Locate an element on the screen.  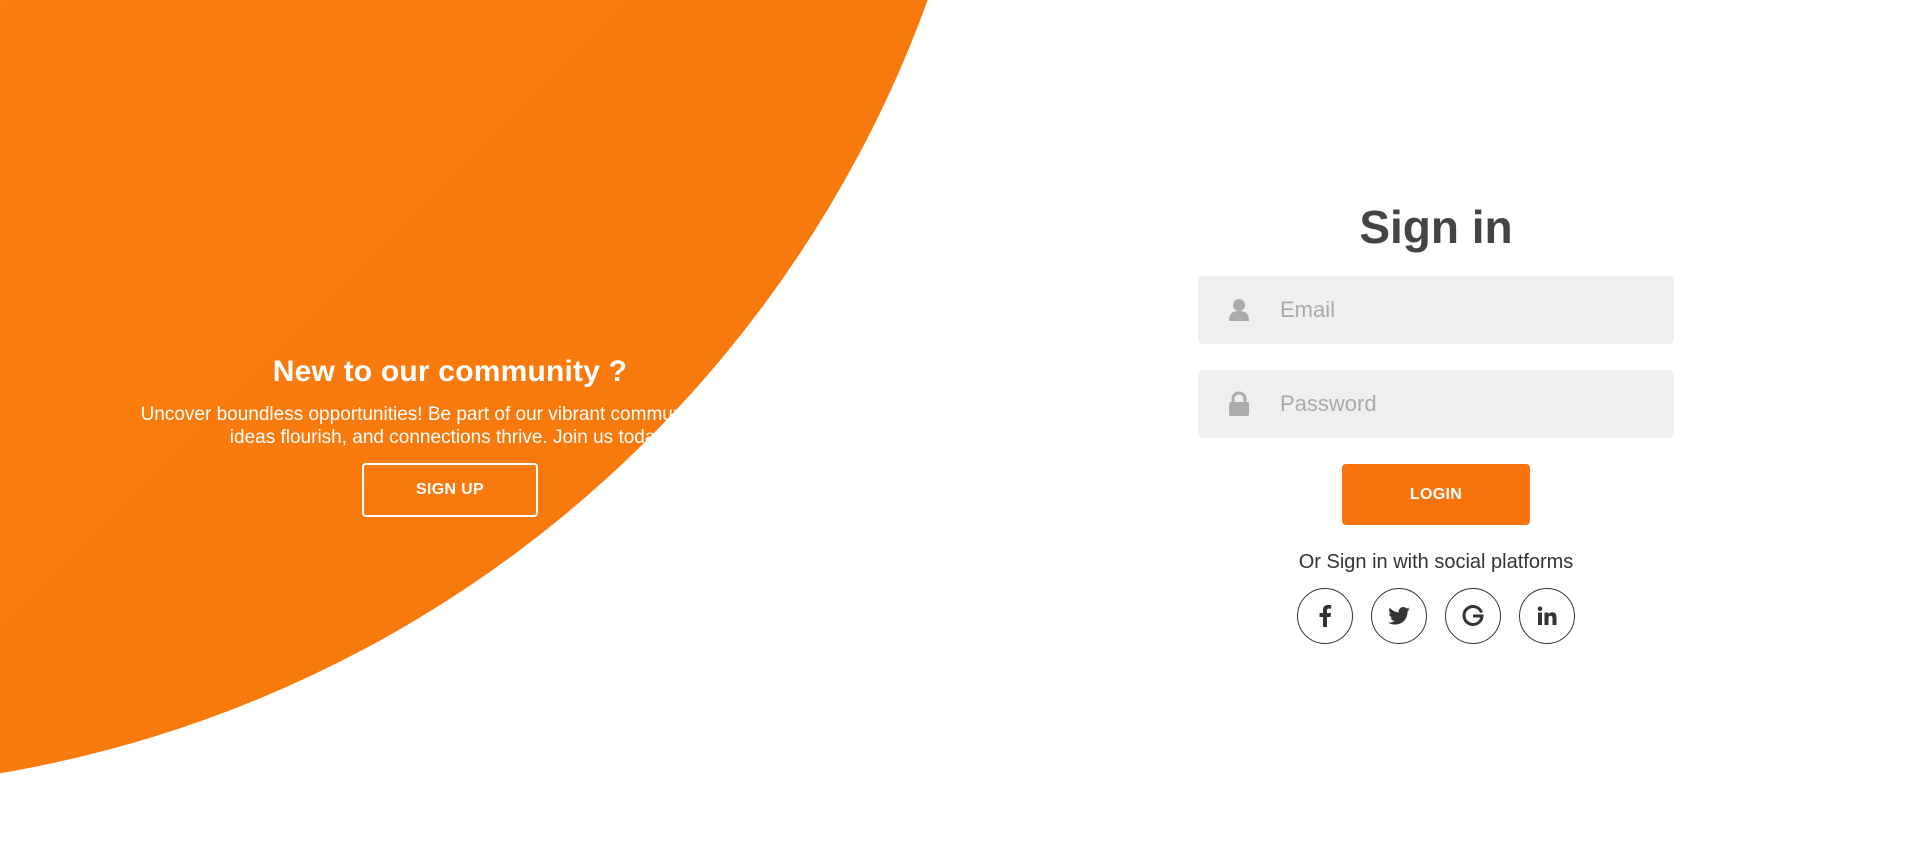
sign-up-button: SIGN UP is located at coordinates (450, 490).